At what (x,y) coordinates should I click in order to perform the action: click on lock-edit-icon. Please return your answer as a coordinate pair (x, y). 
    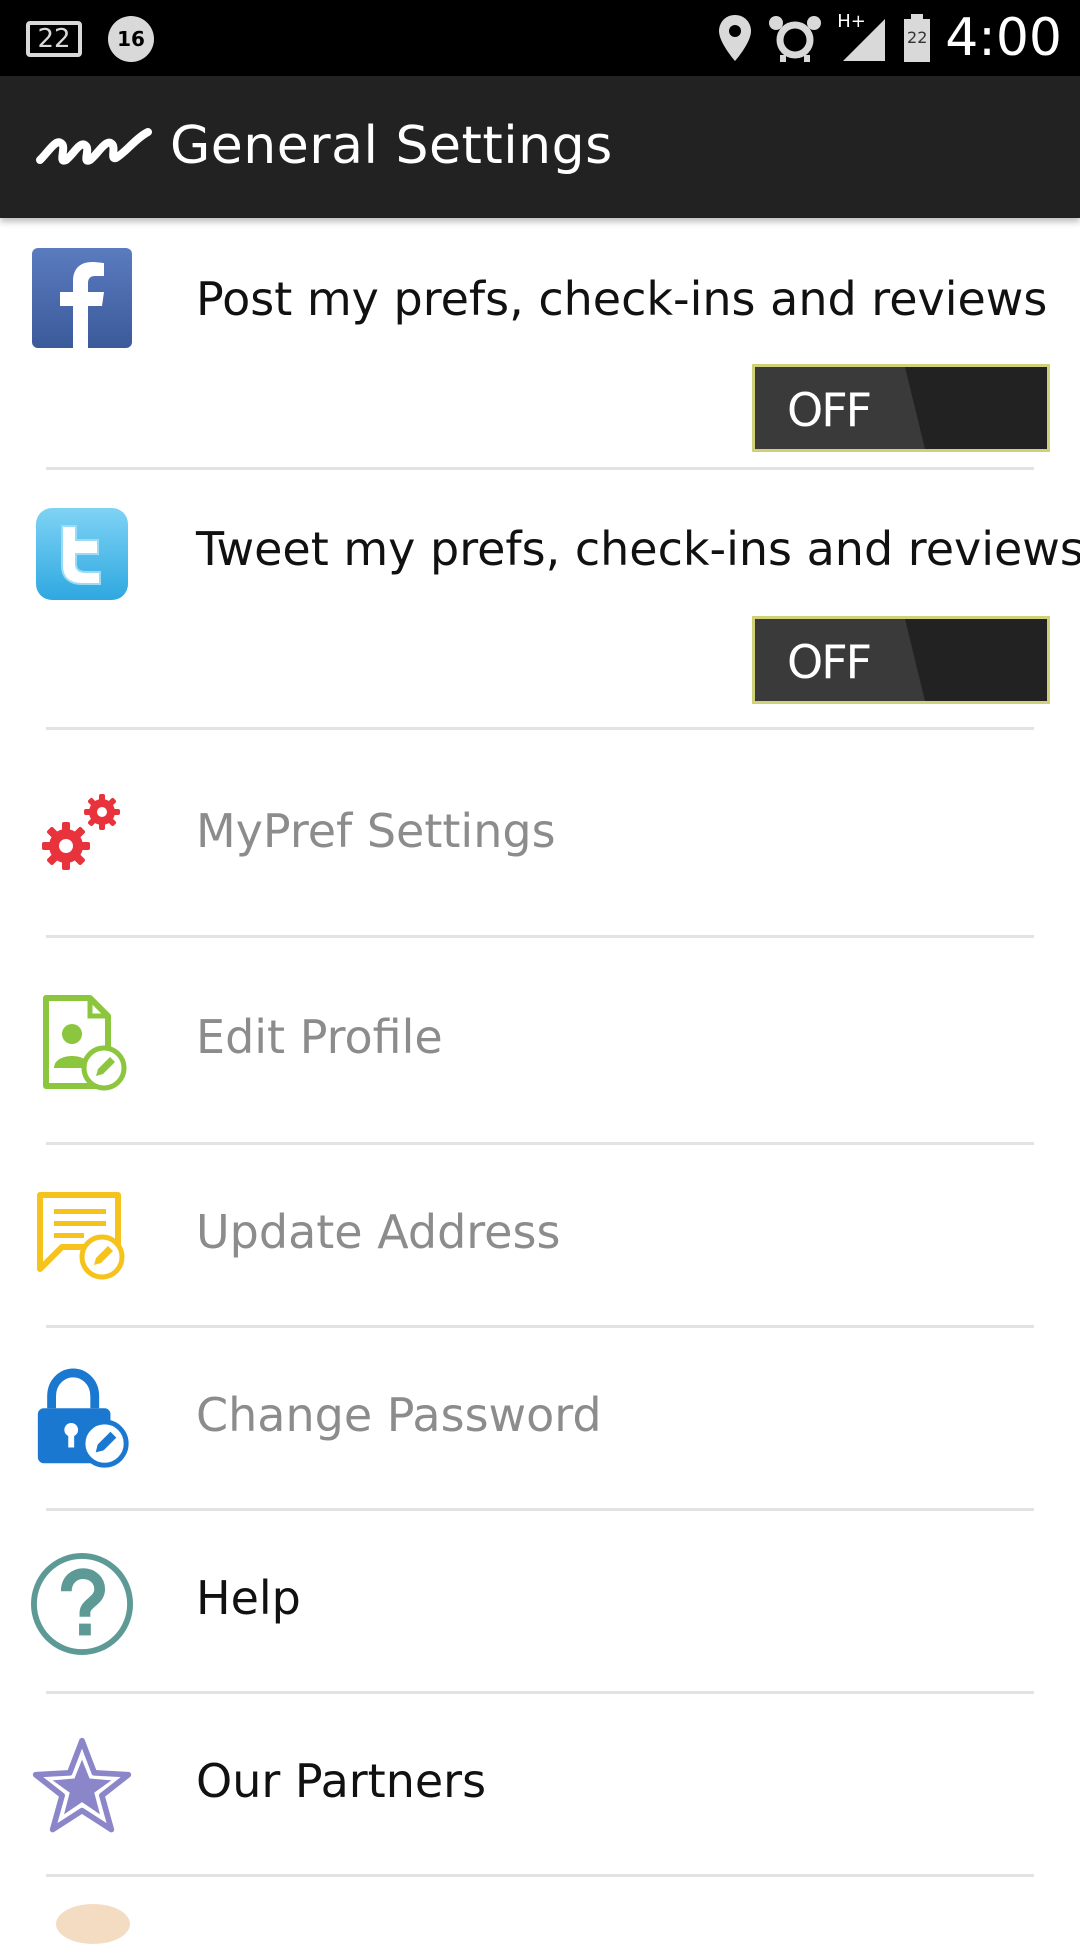
    Looking at the image, I should click on (83, 1418).